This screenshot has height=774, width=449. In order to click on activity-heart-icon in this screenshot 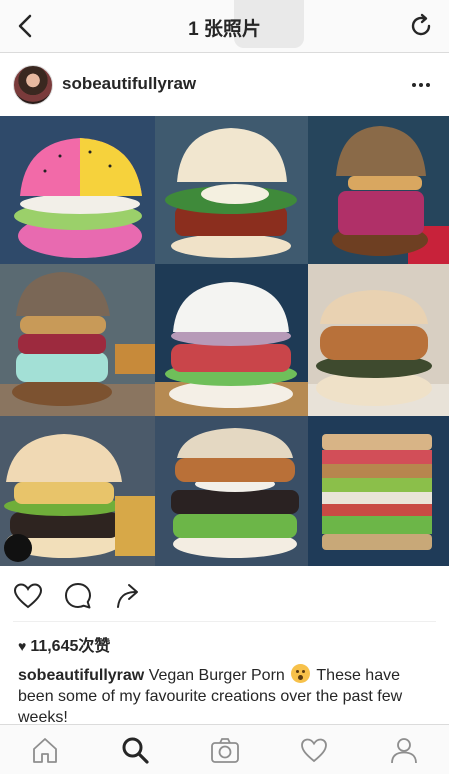, I will do `click(314, 750)`.